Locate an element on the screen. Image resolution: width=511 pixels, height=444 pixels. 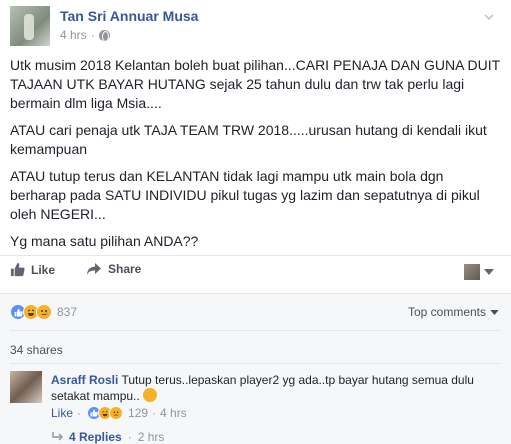
comment-reaction-count: 129 is located at coordinates (138, 413).